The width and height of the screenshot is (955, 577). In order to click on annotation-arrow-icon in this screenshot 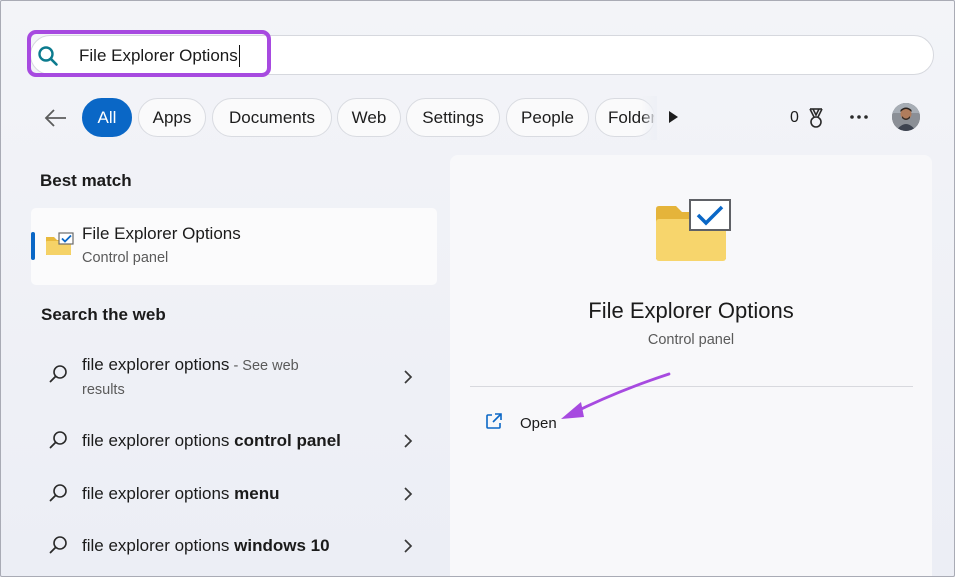, I will do `click(616, 395)`.